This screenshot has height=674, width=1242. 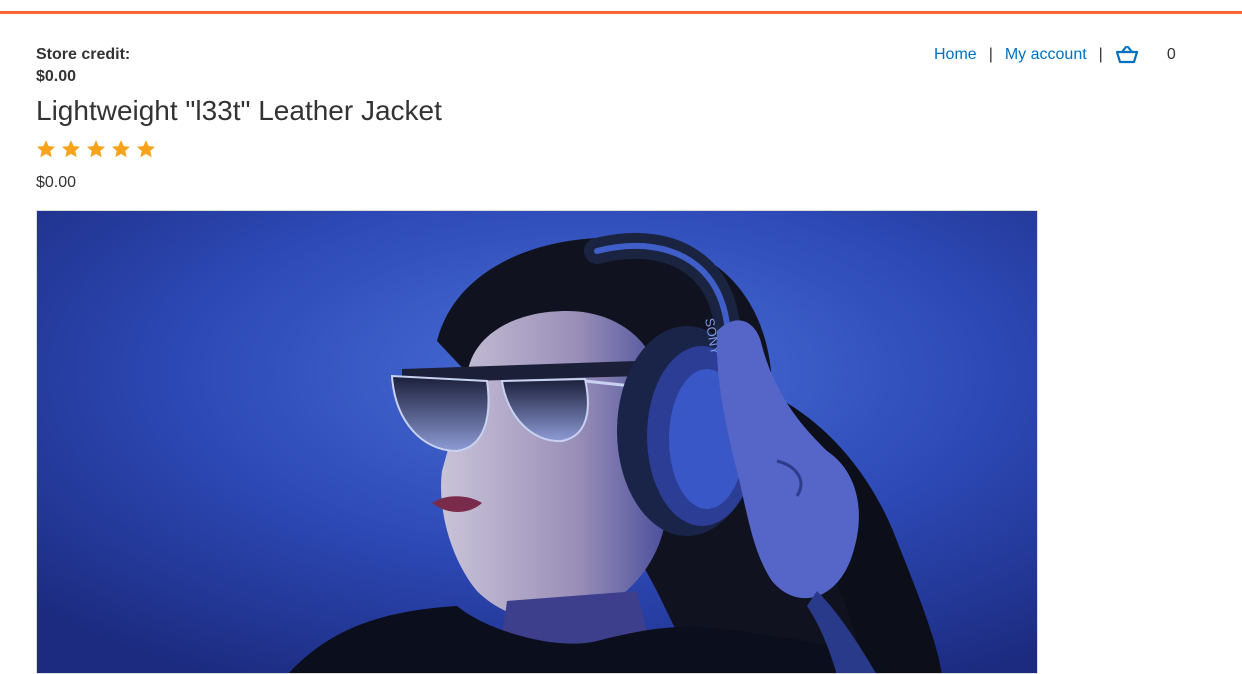 What do you see at coordinates (621, 7) in the screenshot?
I see `top-accent-bar` at bounding box center [621, 7].